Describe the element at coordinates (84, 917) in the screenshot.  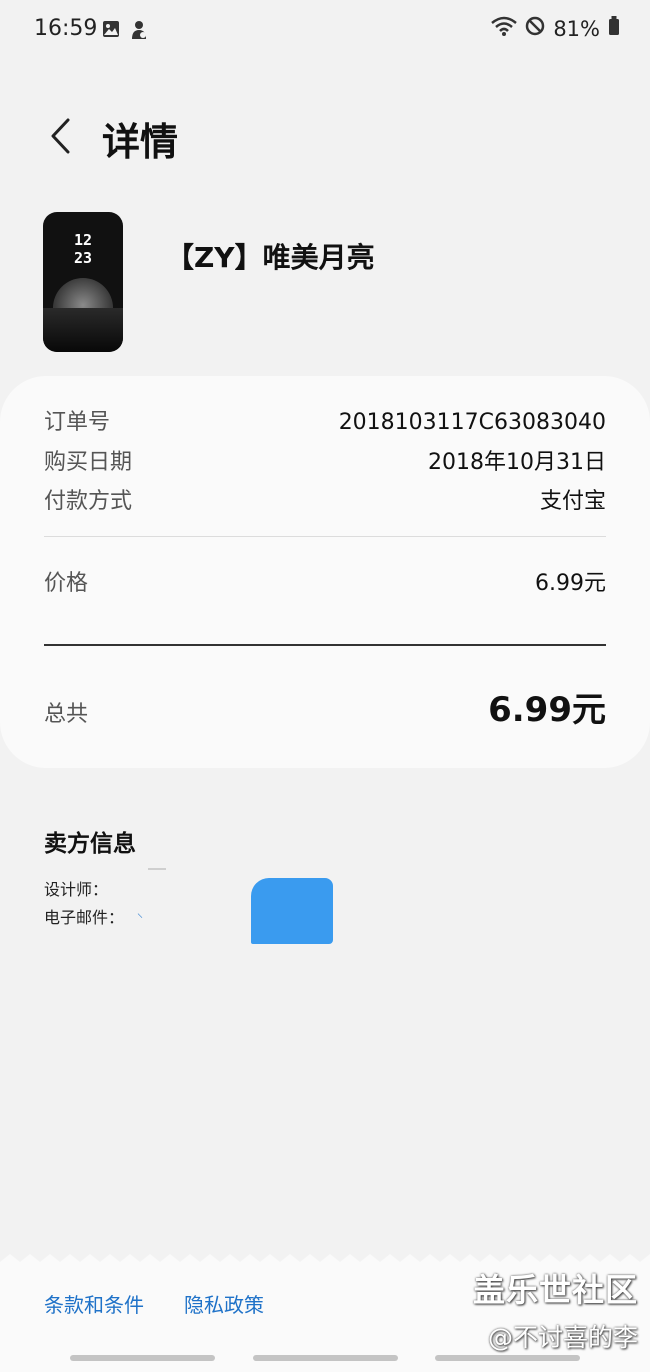
I see `email-label: 电子邮件：` at that location.